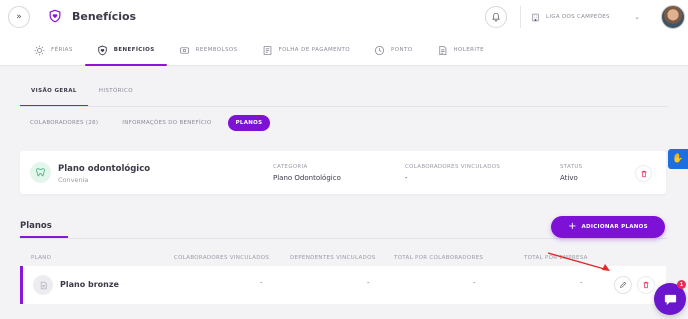 This screenshot has height=319, width=688. What do you see at coordinates (104, 16) in the screenshot?
I see `page-title: Benefícios` at bounding box center [104, 16].